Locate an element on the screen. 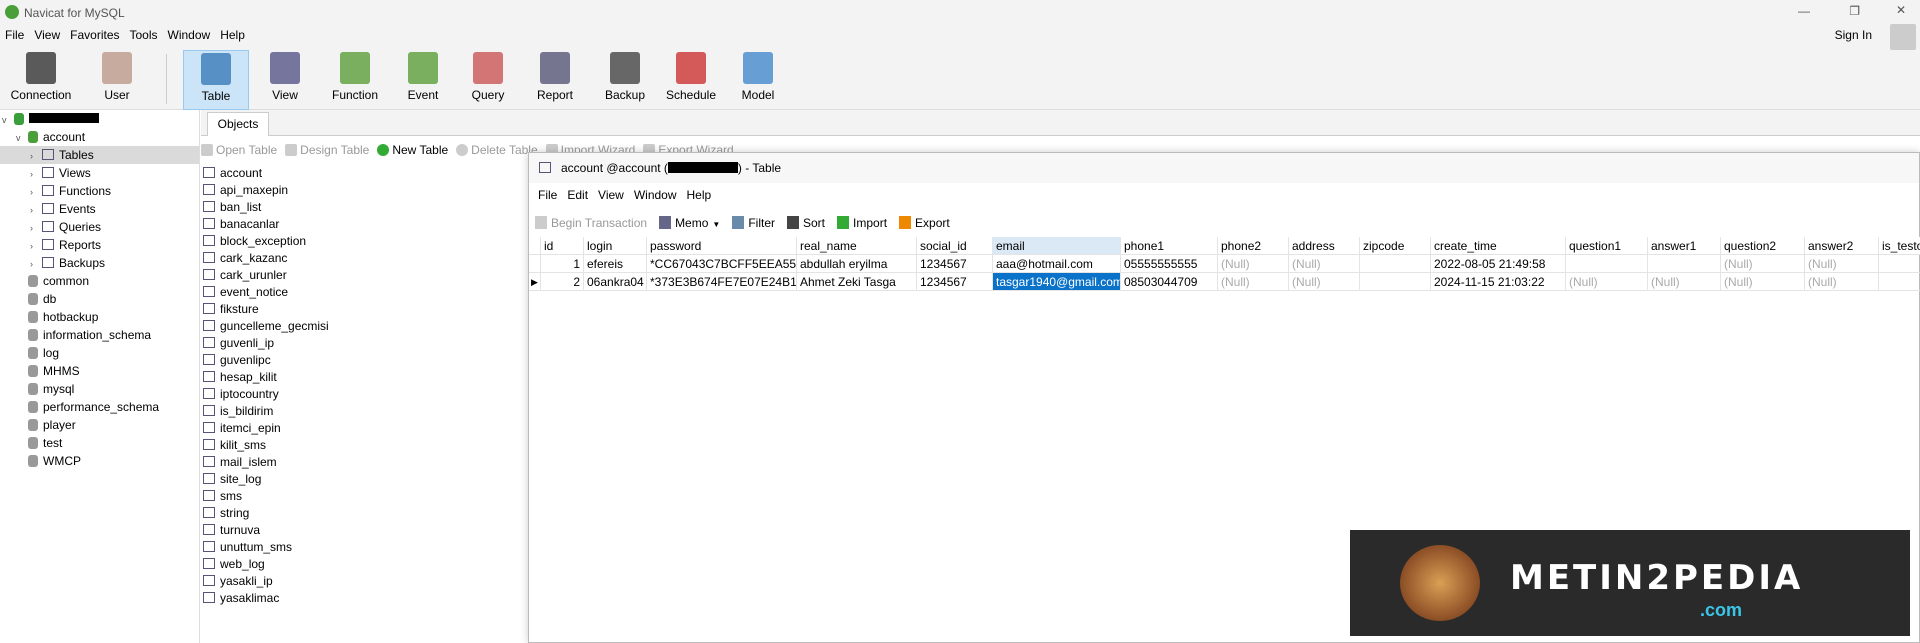 Image resolution: width=1920 pixels, height=643 pixels. memo-dropdown-icon: ▼ is located at coordinates (716, 224).